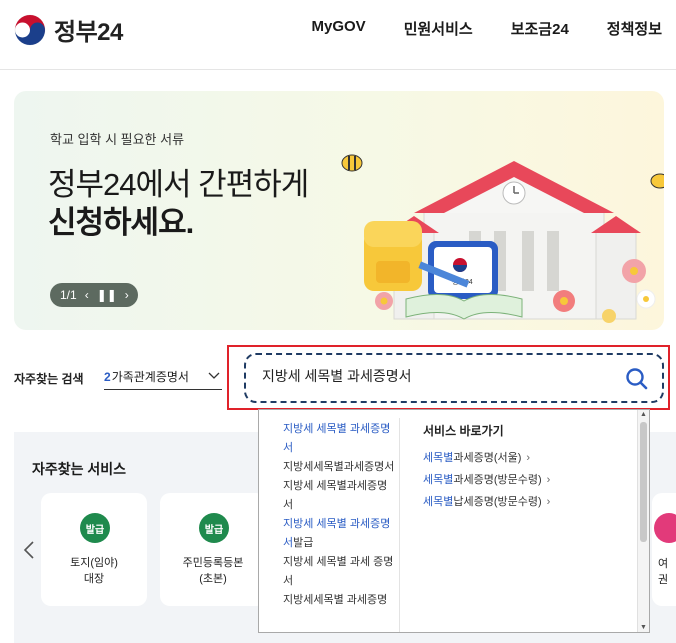 This screenshot has width=676, height=643. Describe the element at coordinates (87, 295) in the screenshot. I see `pager-prev-button: ‹` at that location.